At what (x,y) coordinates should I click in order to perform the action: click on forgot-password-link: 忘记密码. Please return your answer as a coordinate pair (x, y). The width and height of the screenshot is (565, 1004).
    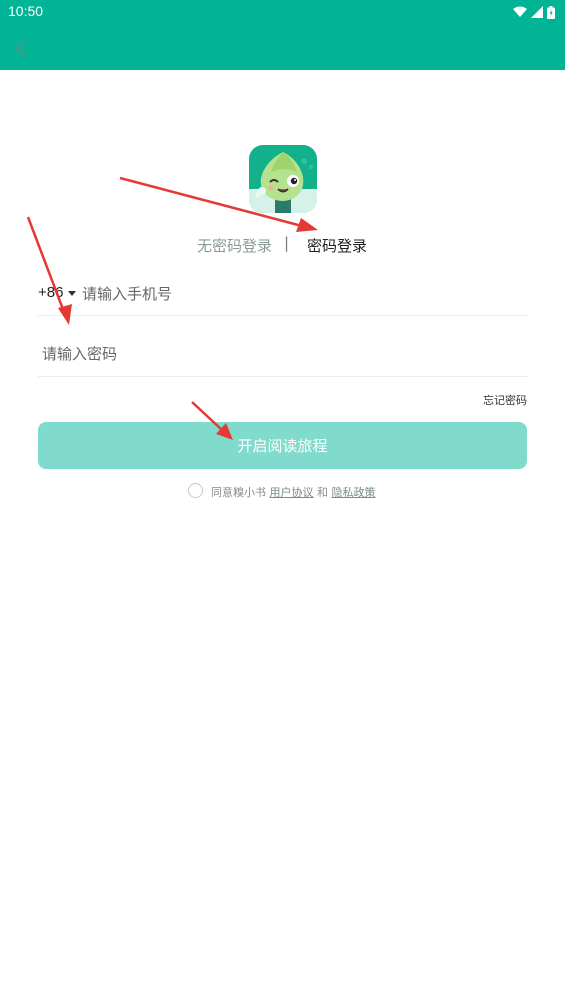
    Looking at the image, I should click on (505, 400).